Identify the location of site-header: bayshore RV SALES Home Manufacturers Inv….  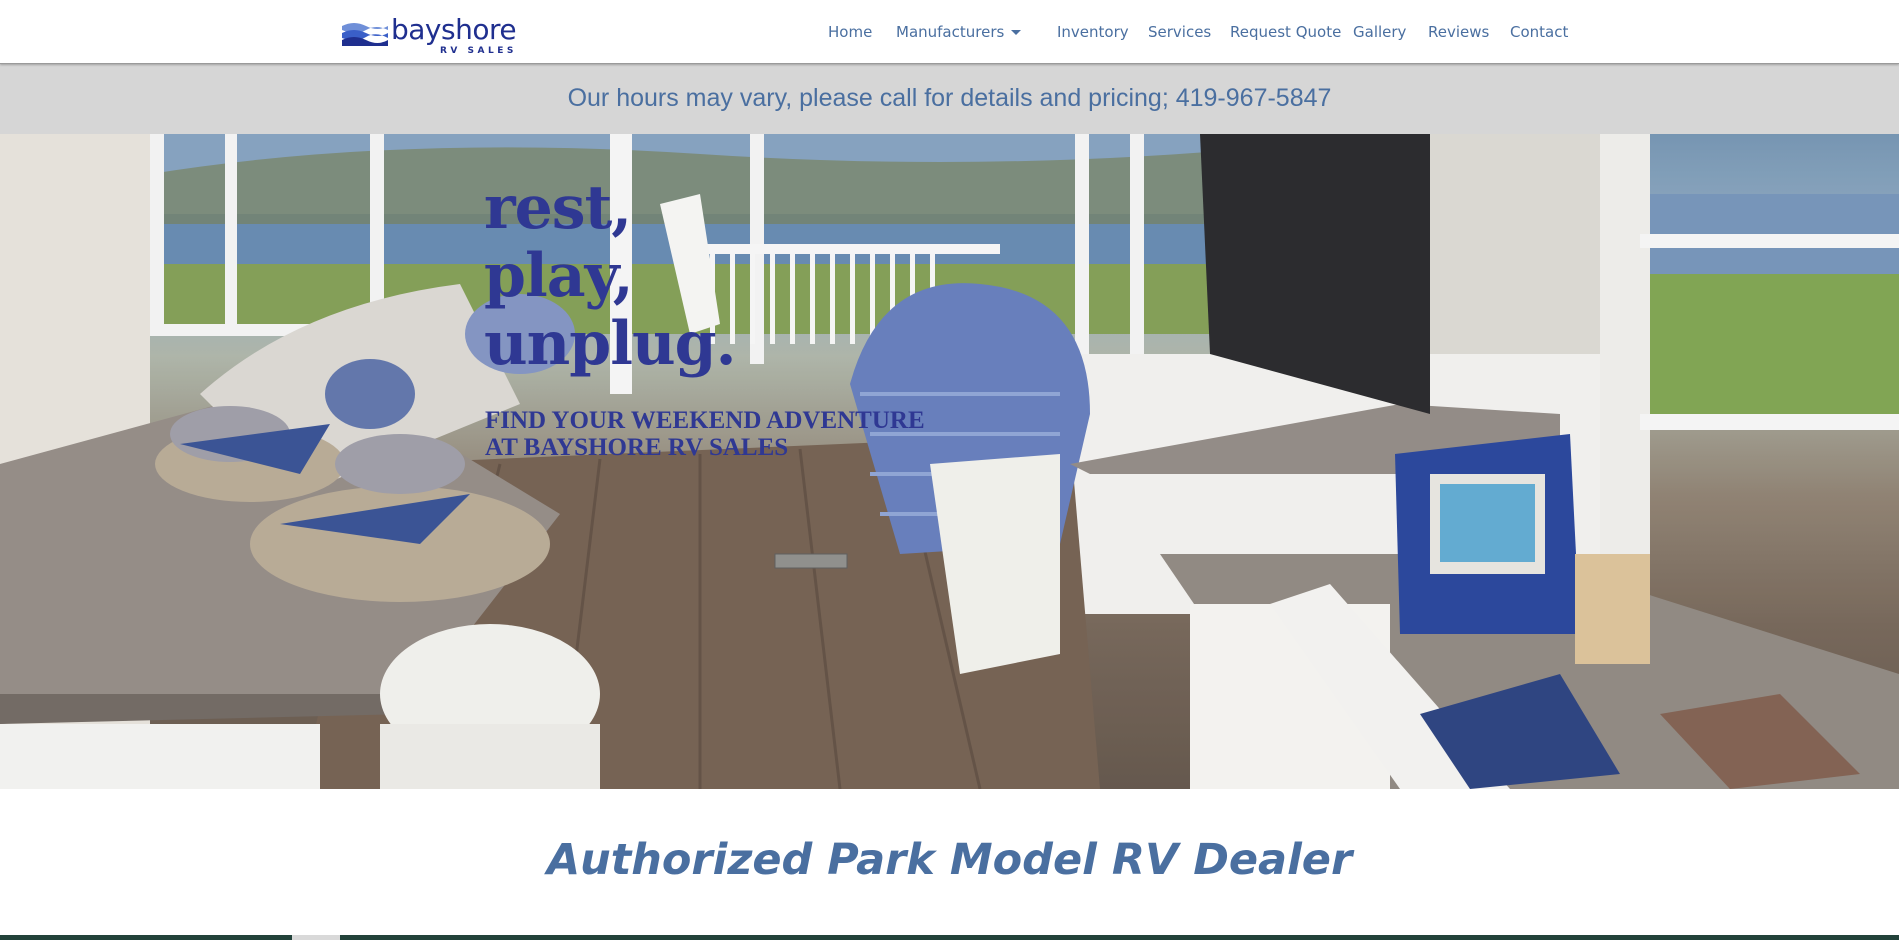
(949, 32).